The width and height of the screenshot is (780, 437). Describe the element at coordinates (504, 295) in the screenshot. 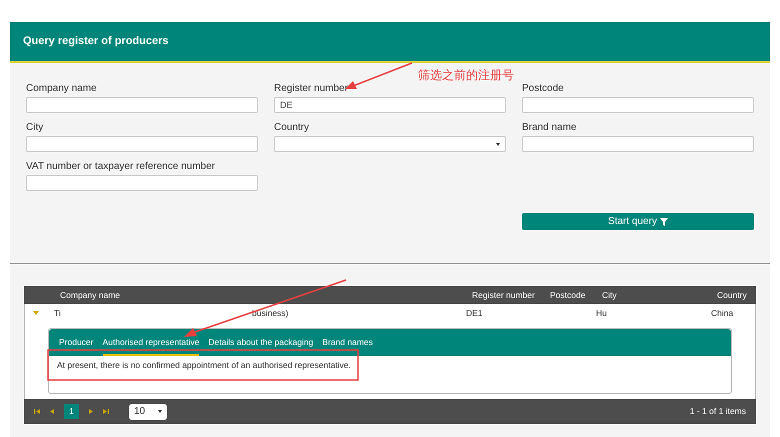

I see `column-header: Register number` at that location.